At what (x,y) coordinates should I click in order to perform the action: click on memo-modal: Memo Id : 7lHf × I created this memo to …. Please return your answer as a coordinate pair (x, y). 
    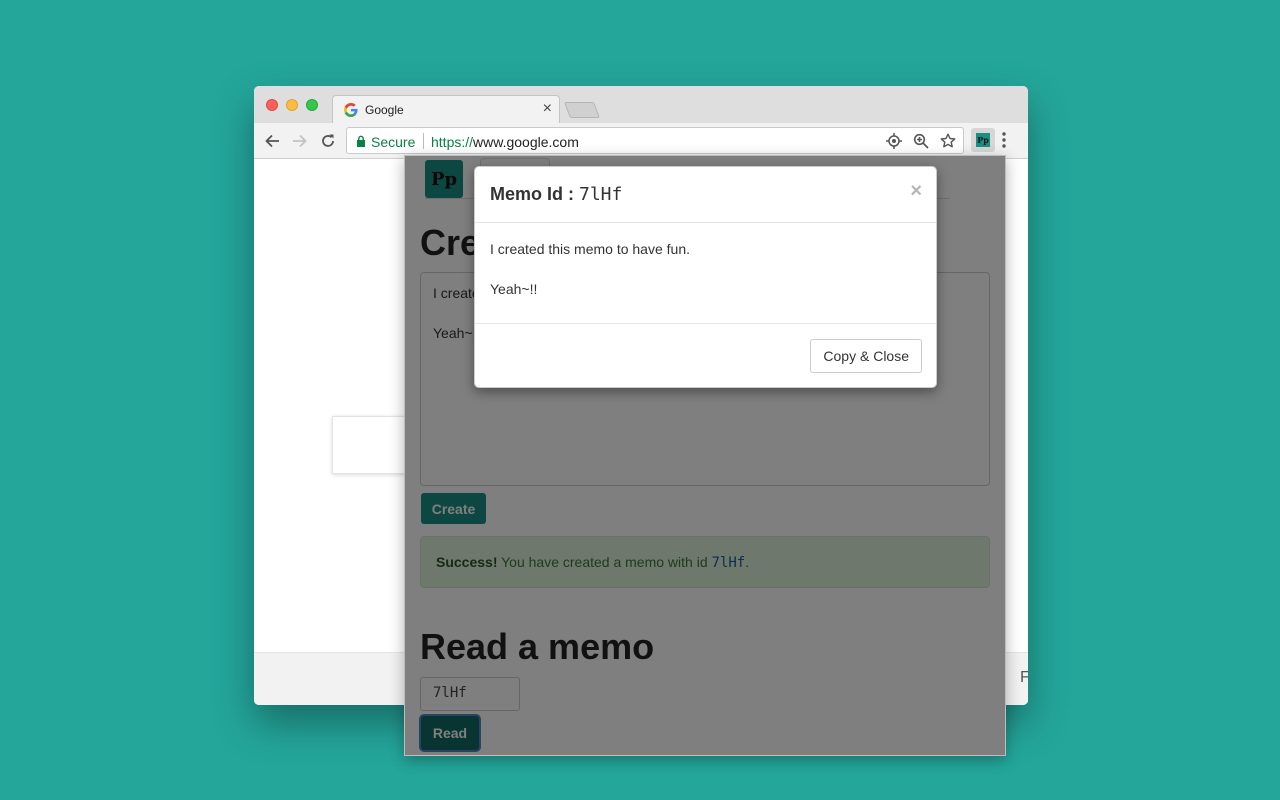
    Looking at the image, I should click on (705, 277).